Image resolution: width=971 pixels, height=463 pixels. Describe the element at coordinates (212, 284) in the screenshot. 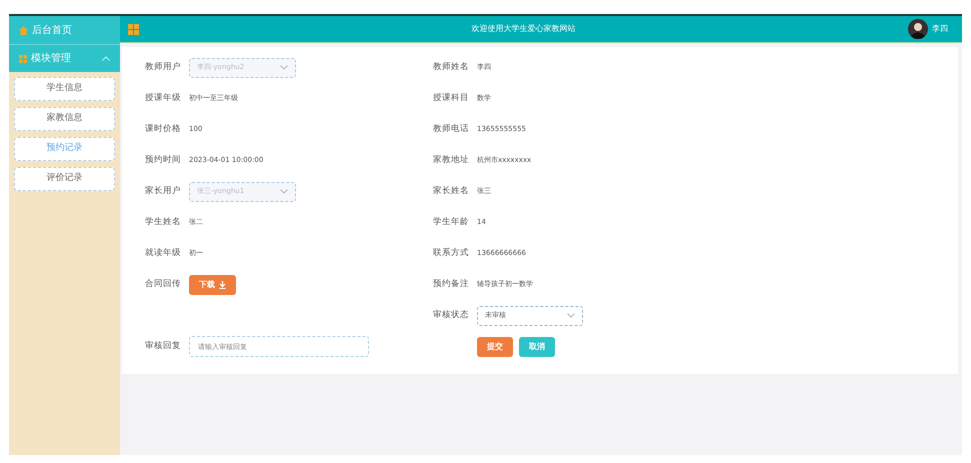

I see `download-button: 下载` at that location.